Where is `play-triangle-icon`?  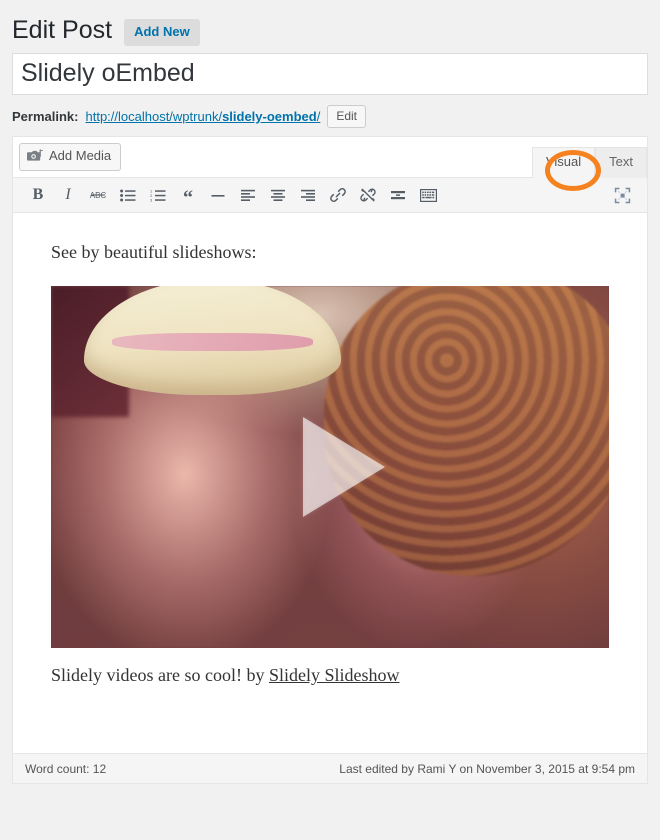
play-triangle-icon is located at coordinates (344, 467).